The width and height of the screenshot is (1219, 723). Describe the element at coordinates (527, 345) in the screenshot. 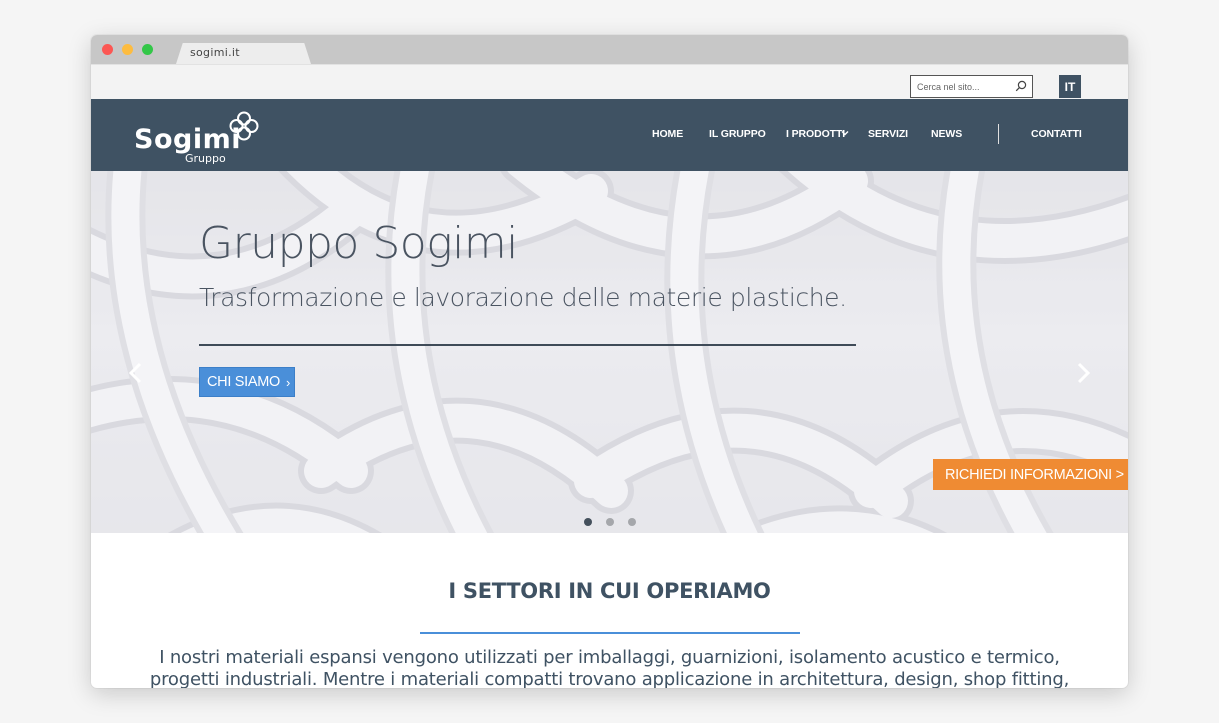

I see `hero-divider` at that location.